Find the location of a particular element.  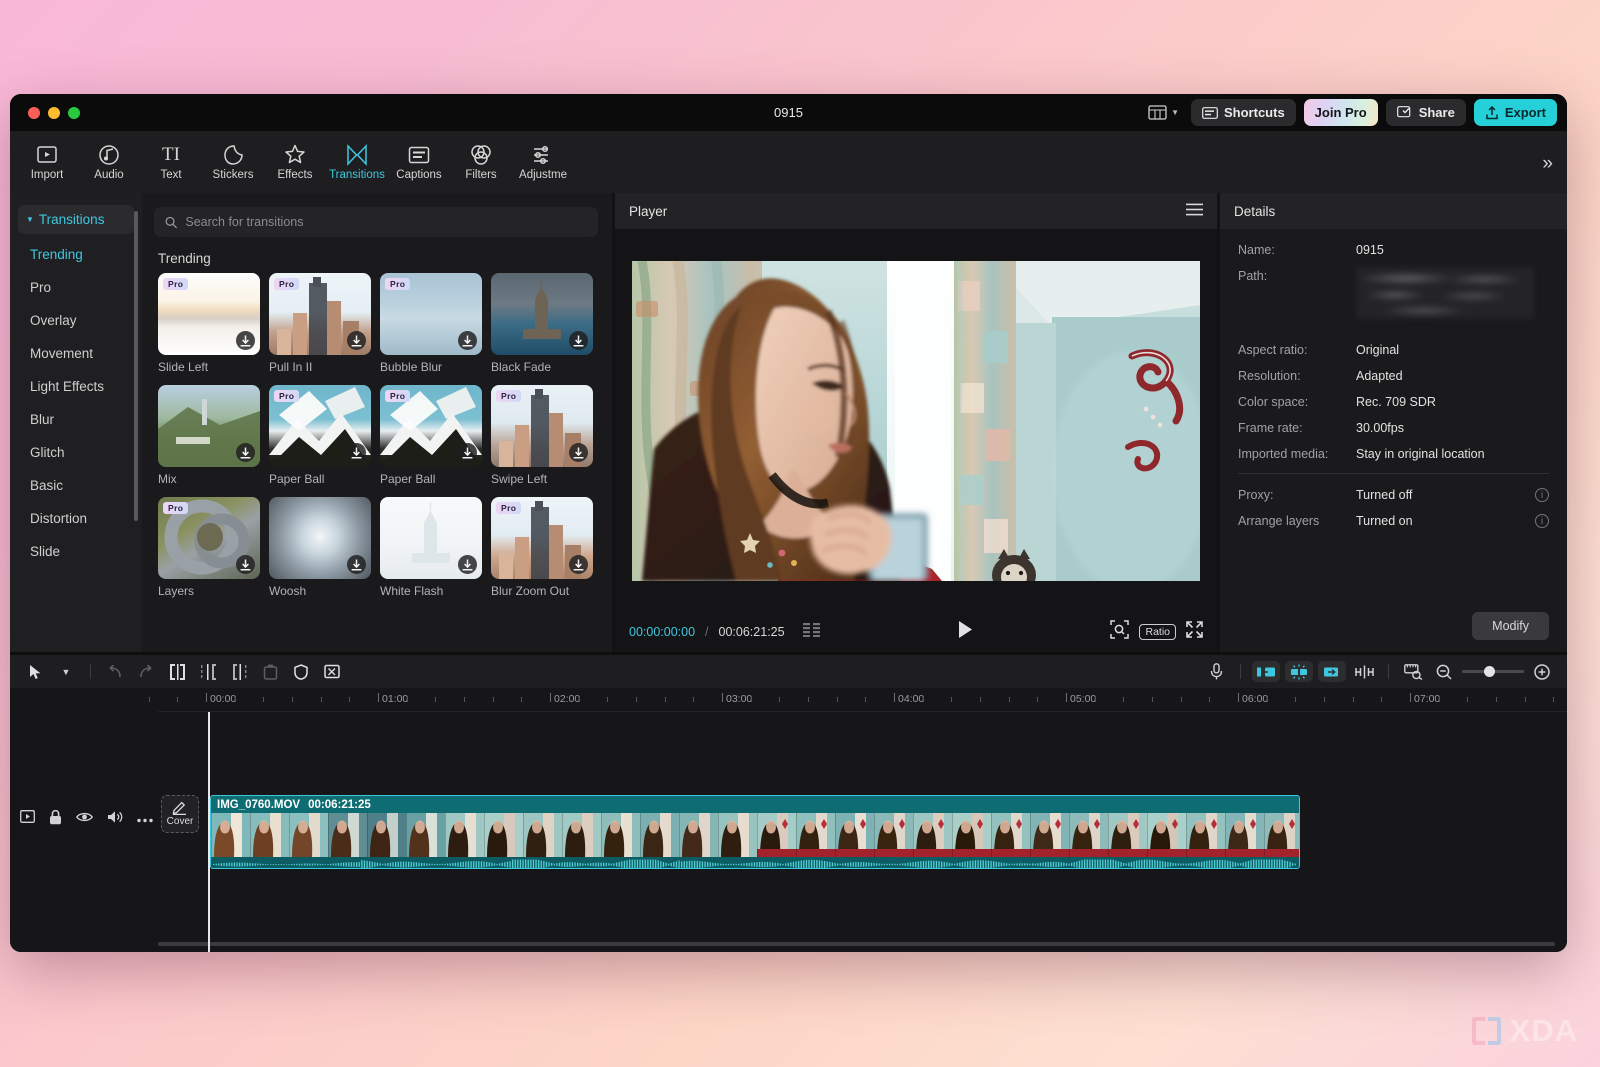

track-more-button is located at coordinates (145, 820).